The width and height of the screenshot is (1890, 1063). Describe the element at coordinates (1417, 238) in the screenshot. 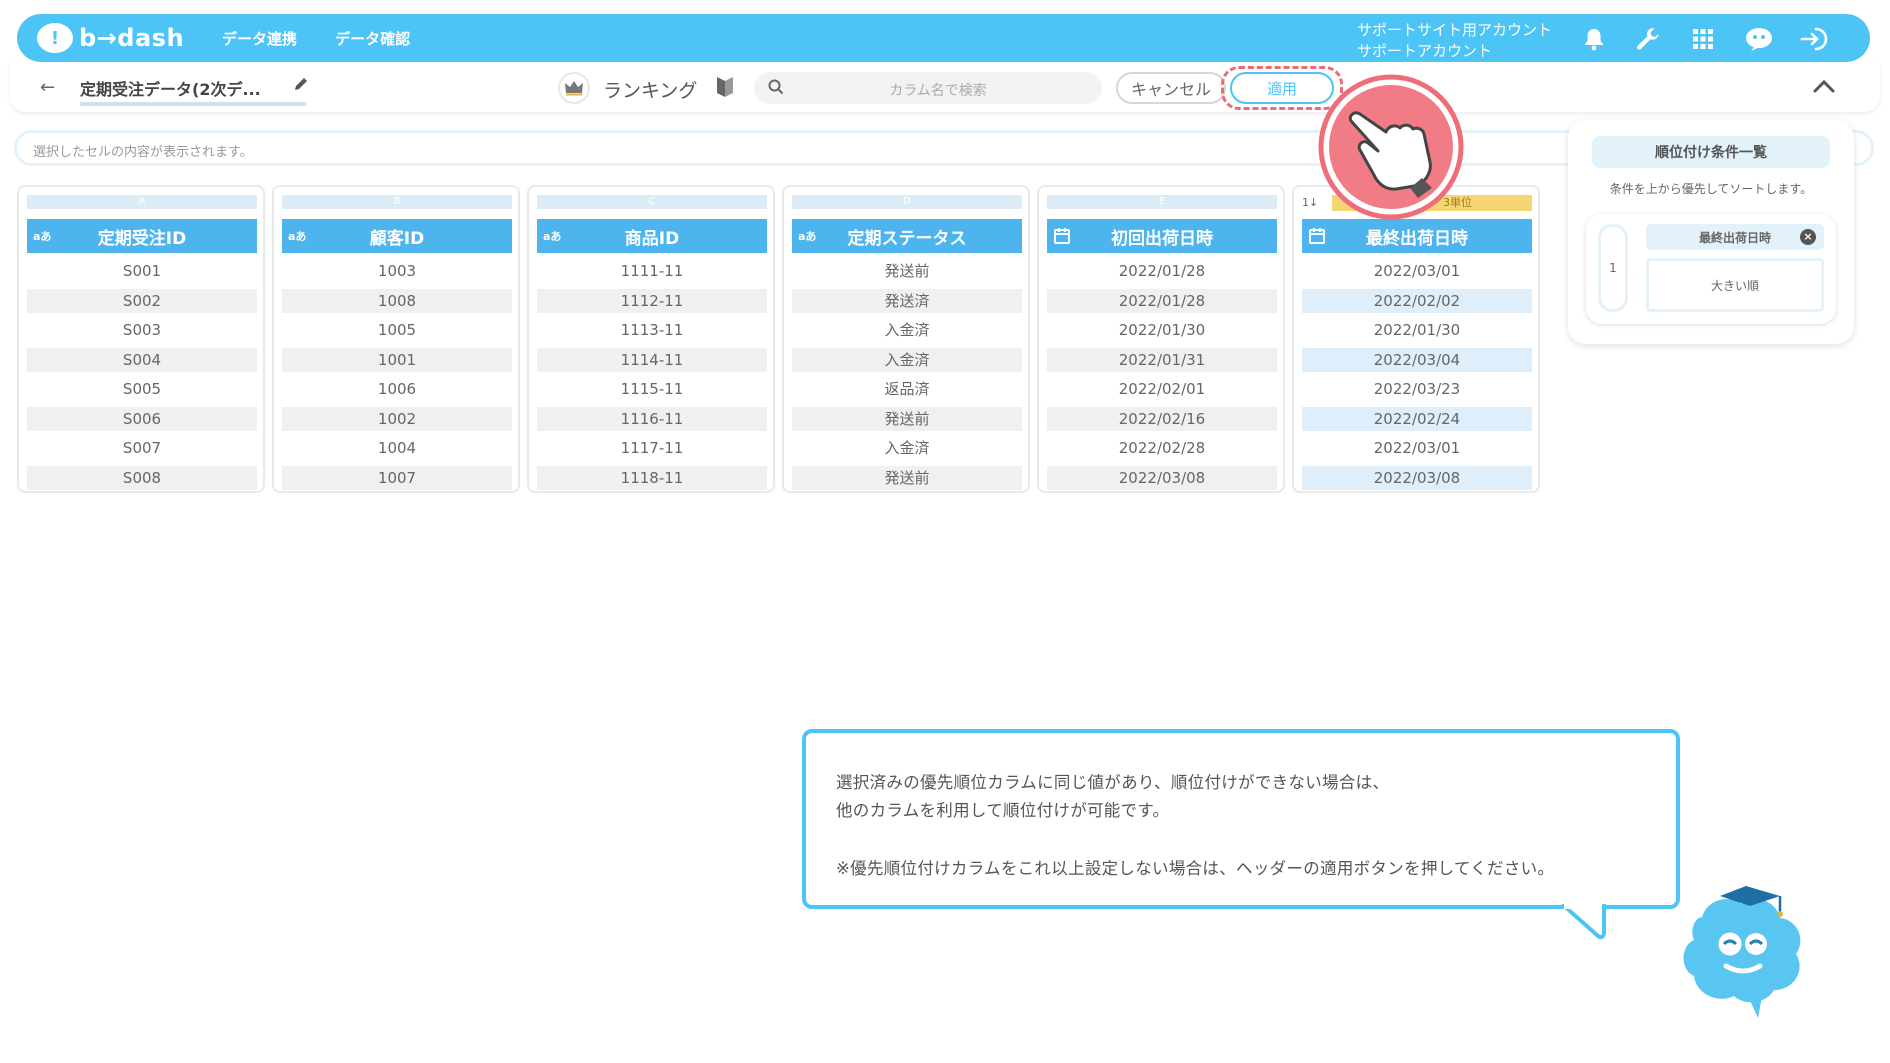

I see `column-name: 最終出荷日時` at that location.